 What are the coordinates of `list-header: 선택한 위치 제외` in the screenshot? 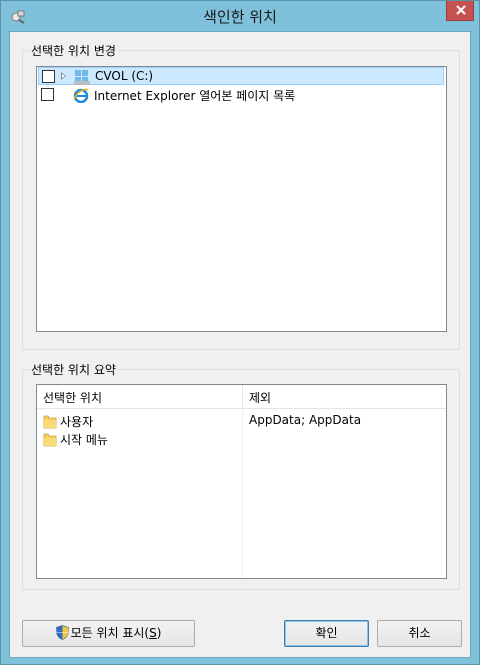 It's located at (241, 397).